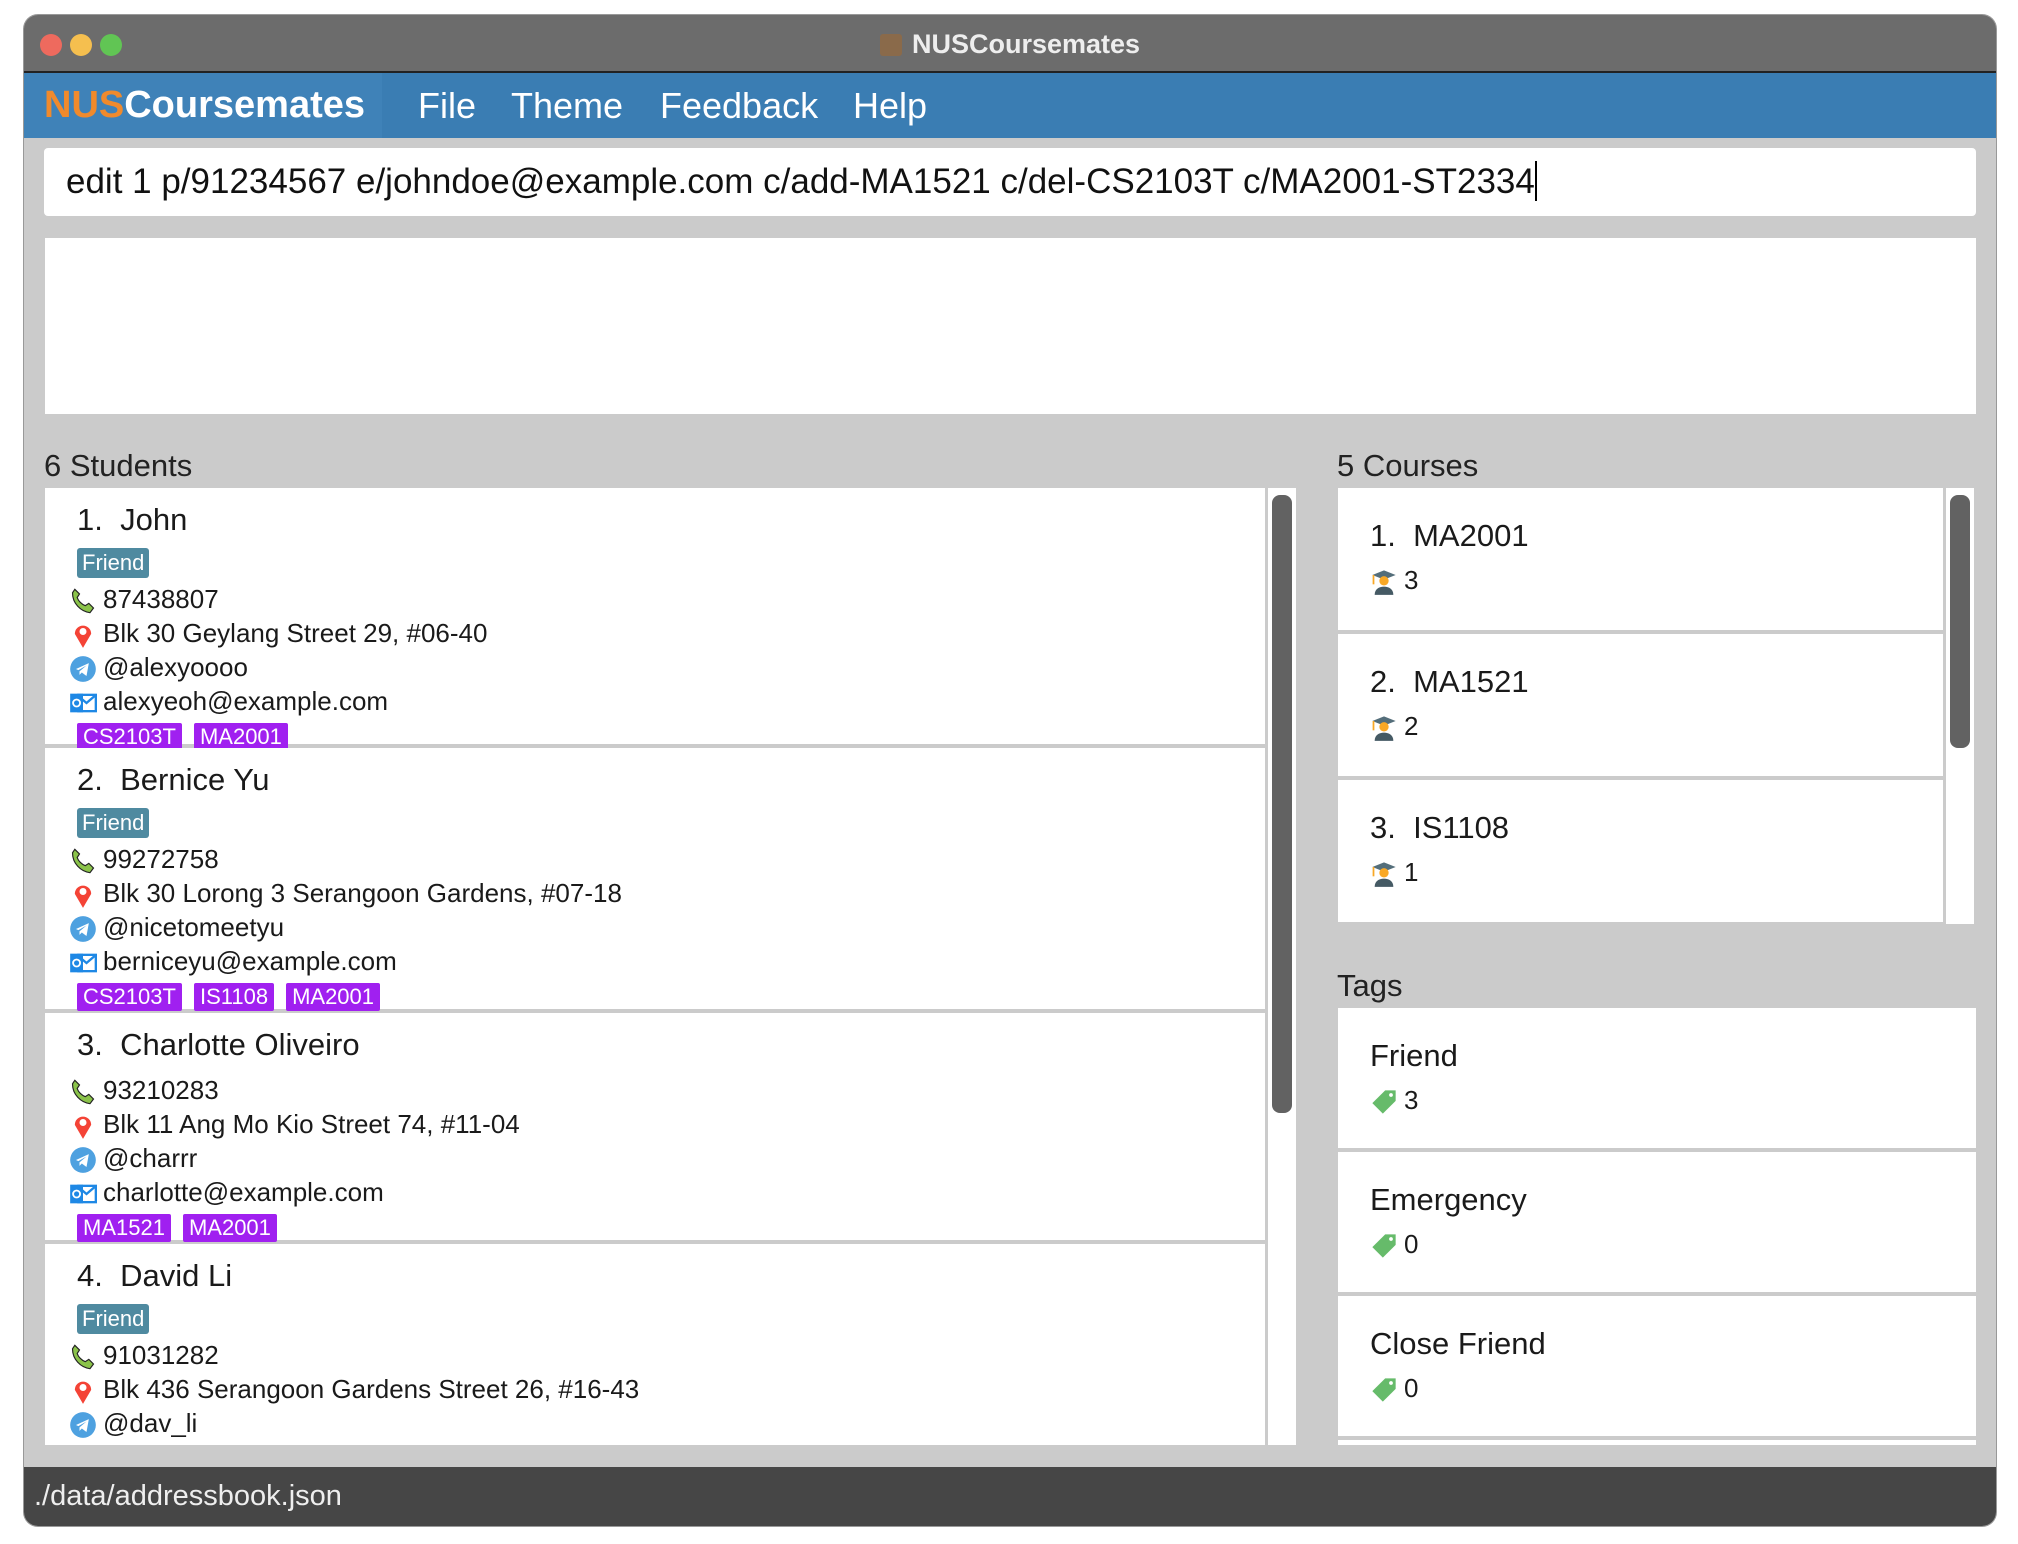  Describe the element at coordinates (194, 927) in the screenshot. I see `student-telegram-text: @nicetomeetyu` at that location.